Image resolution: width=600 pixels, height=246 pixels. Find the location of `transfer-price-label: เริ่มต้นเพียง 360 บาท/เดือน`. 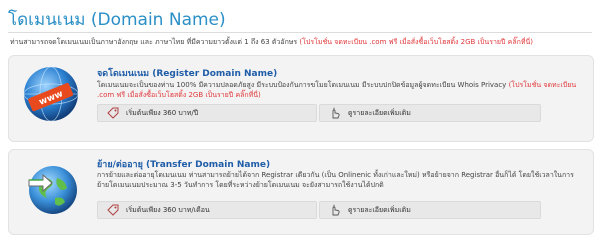

transfer-price-label: เริ่มต้นเพียง 360 บาท/เดือน is located at coordinates (168, 209).